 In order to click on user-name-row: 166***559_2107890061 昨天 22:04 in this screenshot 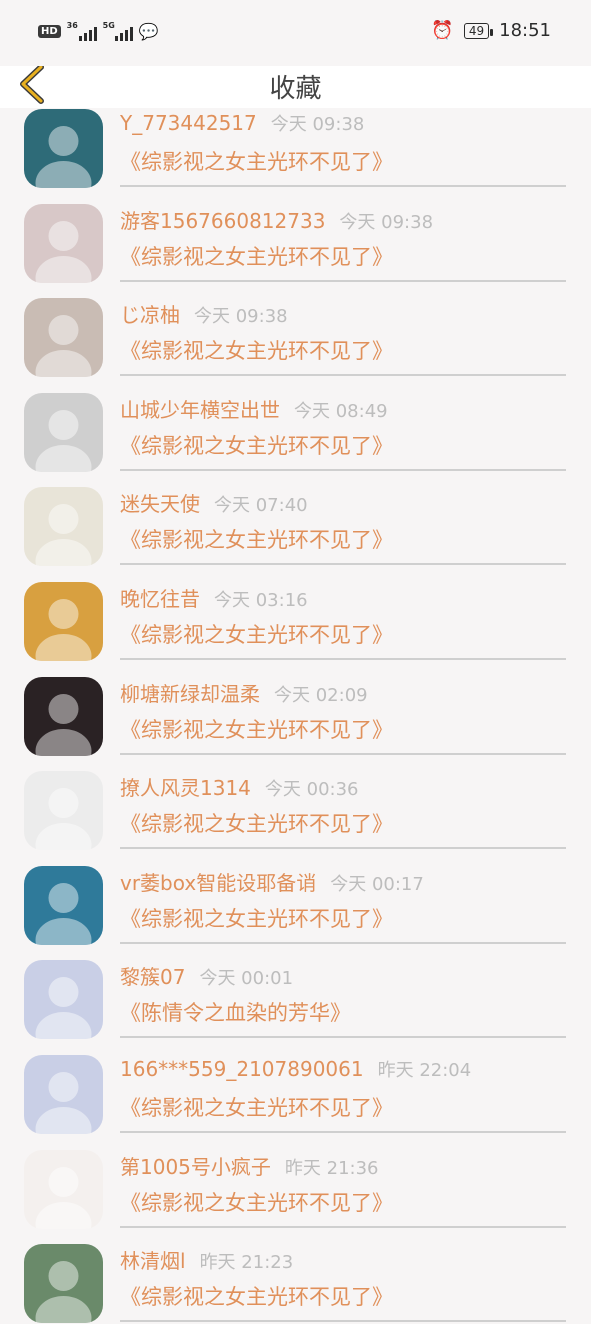, I will do `click(295, 1069)`.